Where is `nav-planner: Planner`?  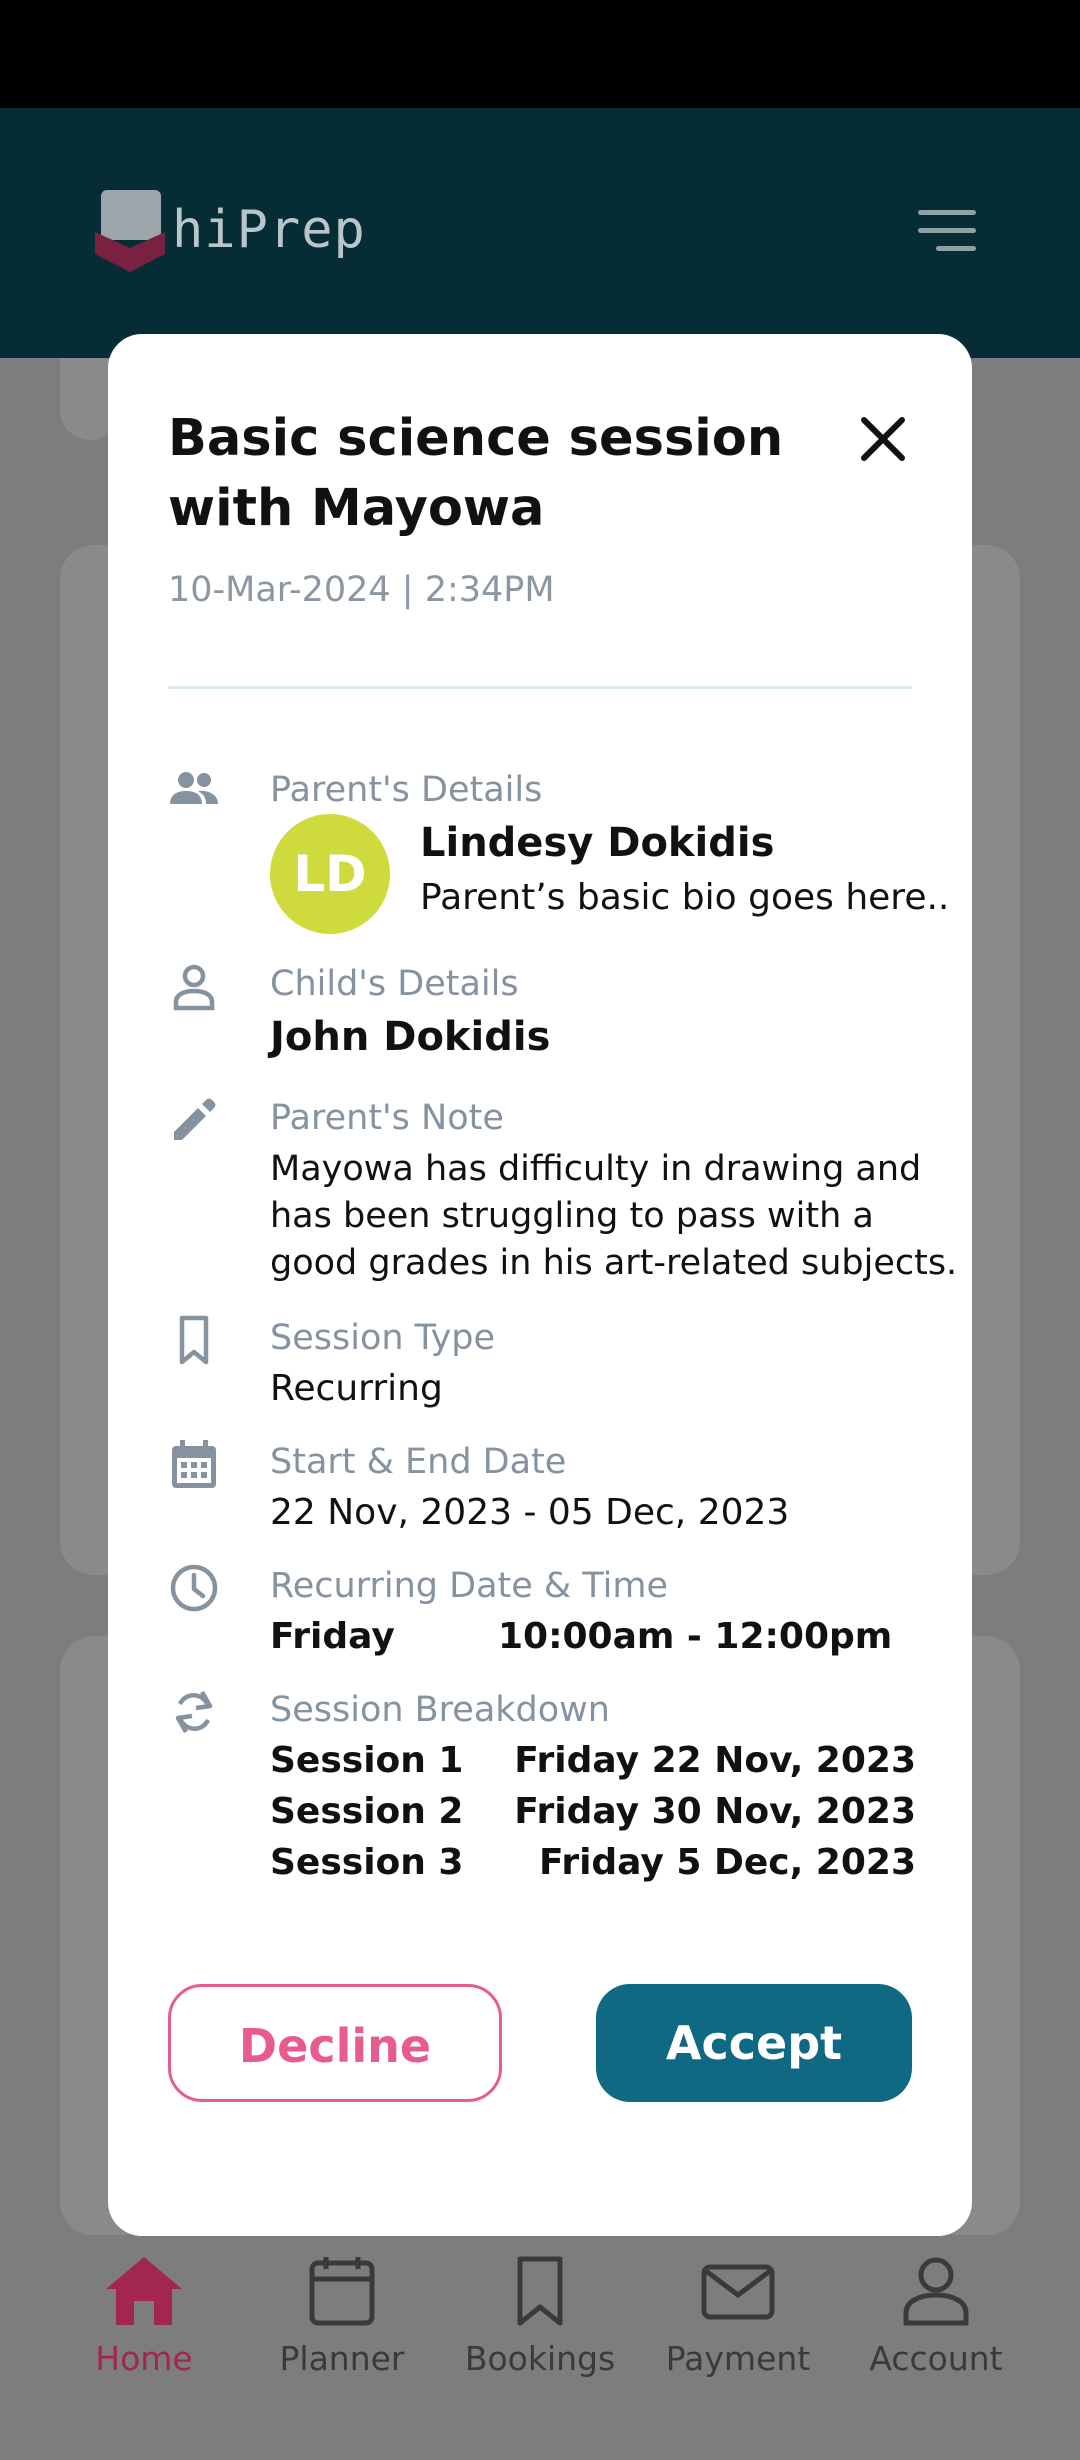
nav-planner: Planner is located at coordinates (342, 2330).